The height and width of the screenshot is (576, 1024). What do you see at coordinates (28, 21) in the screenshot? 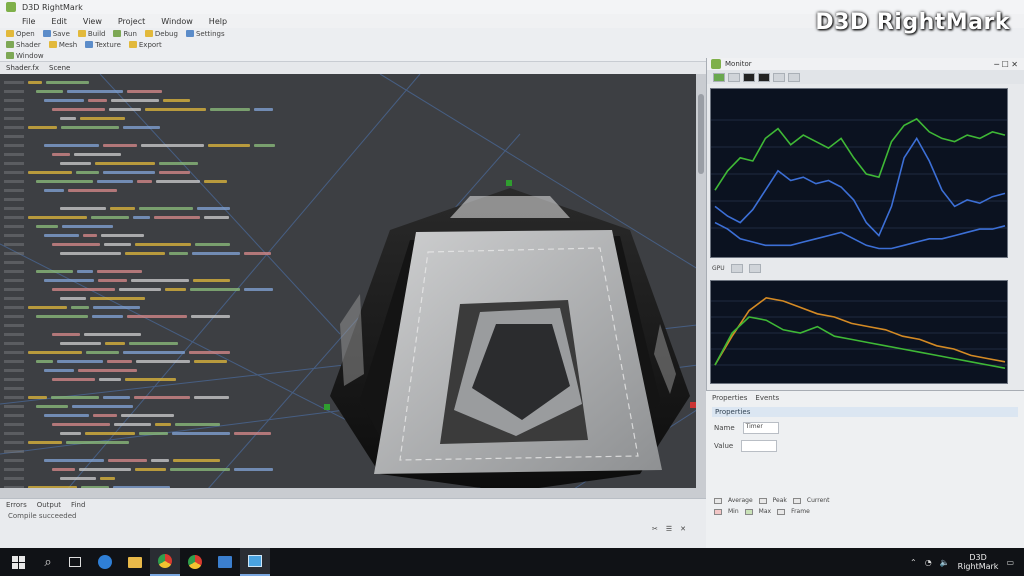
I see `menu-file: File` at bounding box center [28, 21].